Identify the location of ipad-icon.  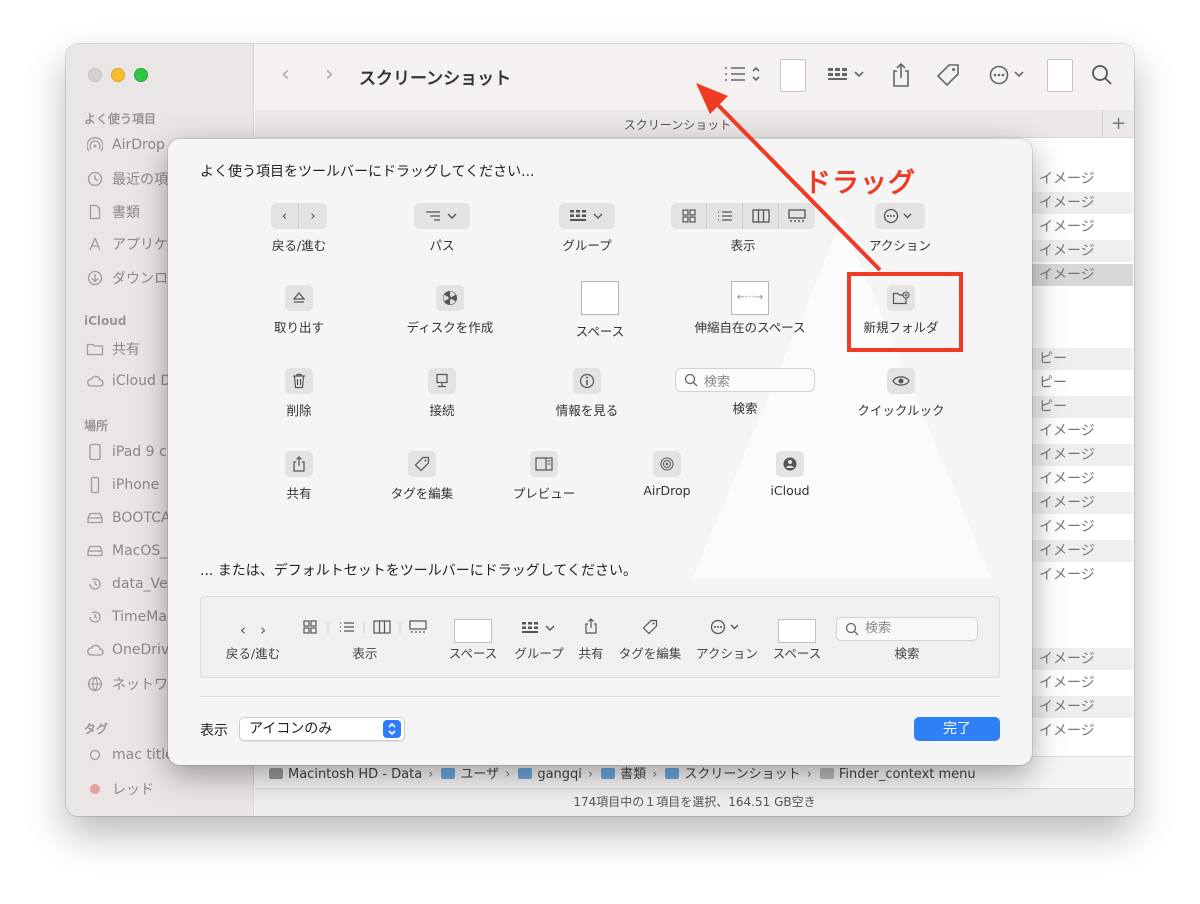
(95, 452).